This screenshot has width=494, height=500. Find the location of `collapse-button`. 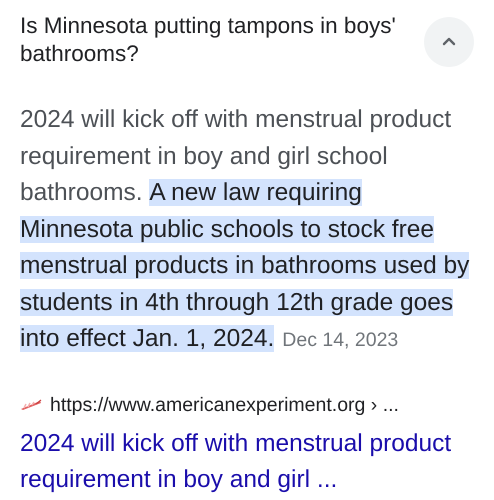

collapse-button is located at coordinates (449, 42).